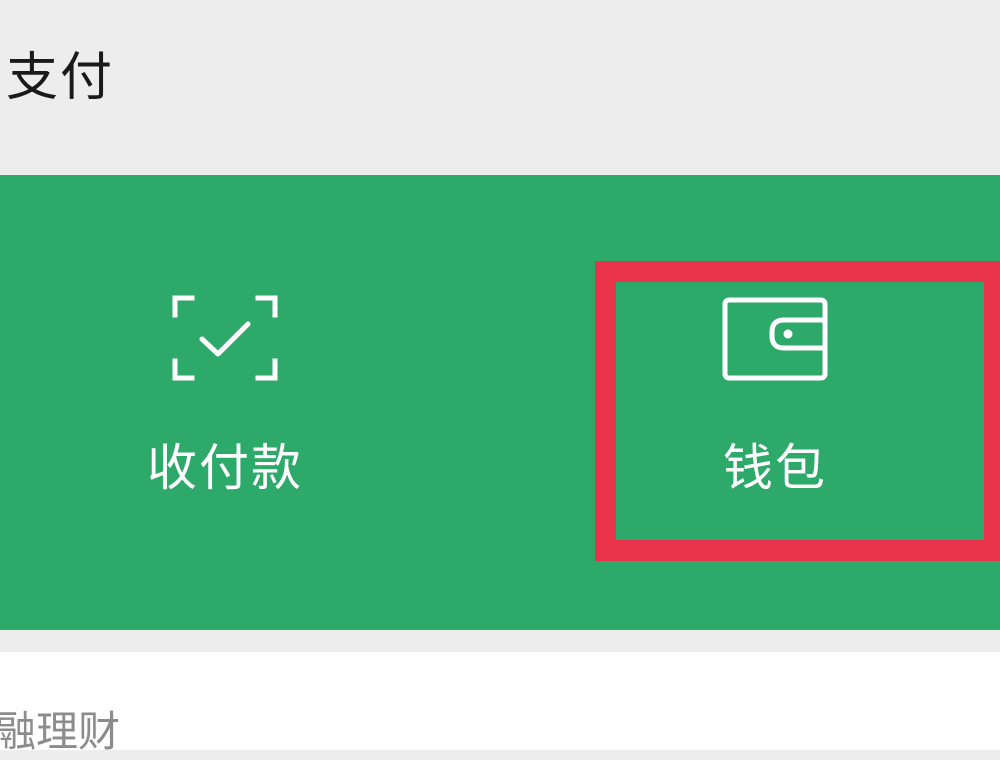  I want to click on receive-payment-label: 收付款, so click(225, 468).